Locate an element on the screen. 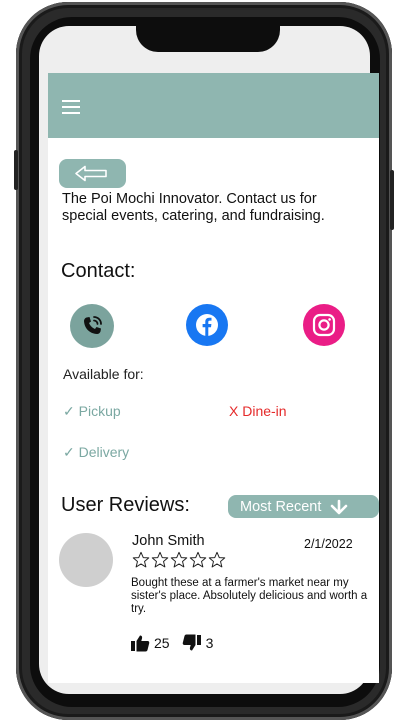 The image size is (404, 724). contact-heading: Contact: is located at coordinates (98, 271).